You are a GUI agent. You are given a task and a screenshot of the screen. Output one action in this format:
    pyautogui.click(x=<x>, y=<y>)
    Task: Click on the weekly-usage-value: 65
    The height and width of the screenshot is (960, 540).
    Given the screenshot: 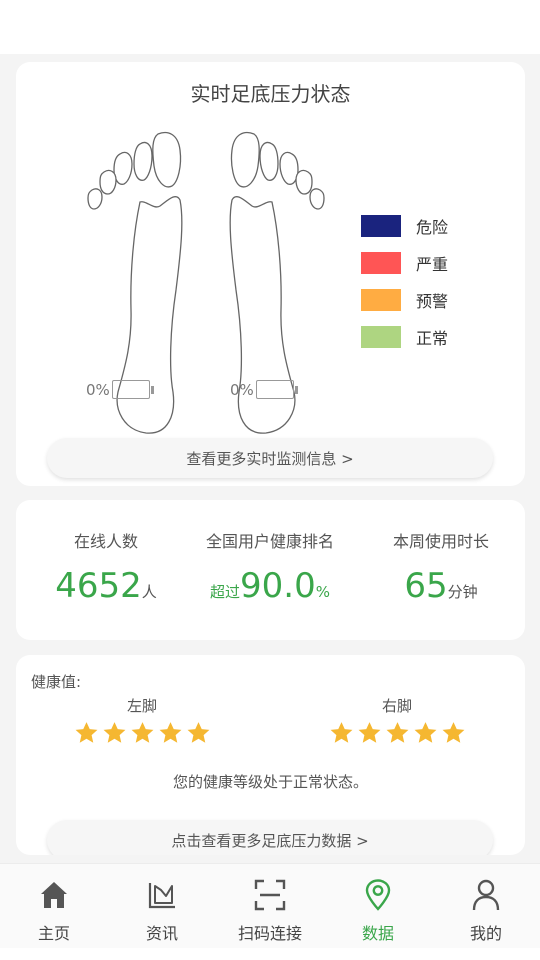 What is the action you would take?
    pyautogui.click(x=426, y=586)
    